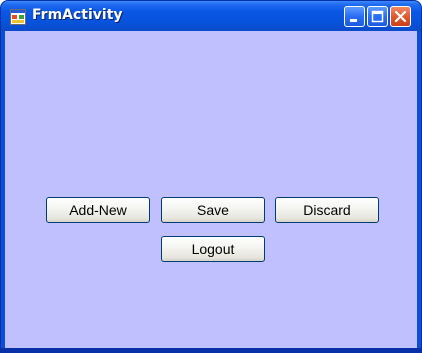  Describe the element at coordinates (18, 17) in the screenshot. I see `form-icon` at that location.